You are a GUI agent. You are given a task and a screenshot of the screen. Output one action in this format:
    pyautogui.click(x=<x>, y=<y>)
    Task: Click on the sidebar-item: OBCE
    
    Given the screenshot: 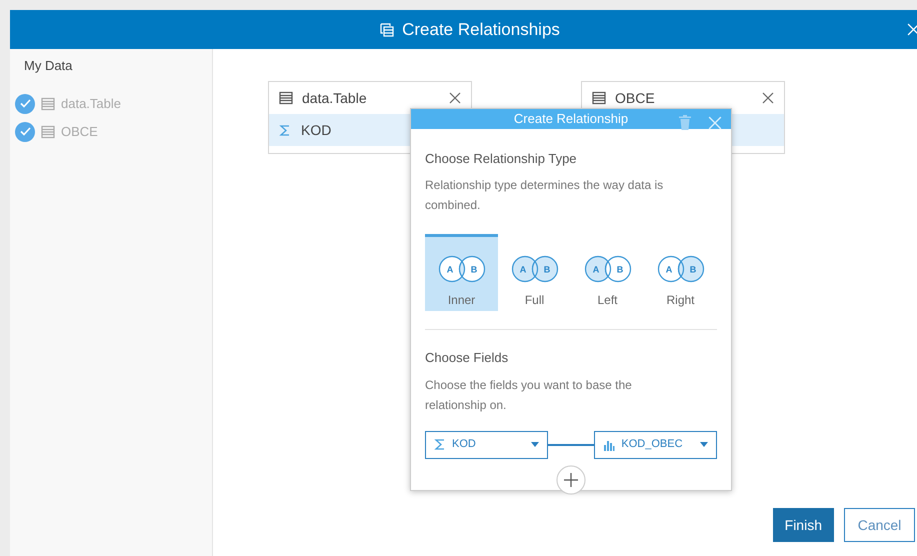 What is the action you would take?
    pyautogui.click(x=111, y=132)
    